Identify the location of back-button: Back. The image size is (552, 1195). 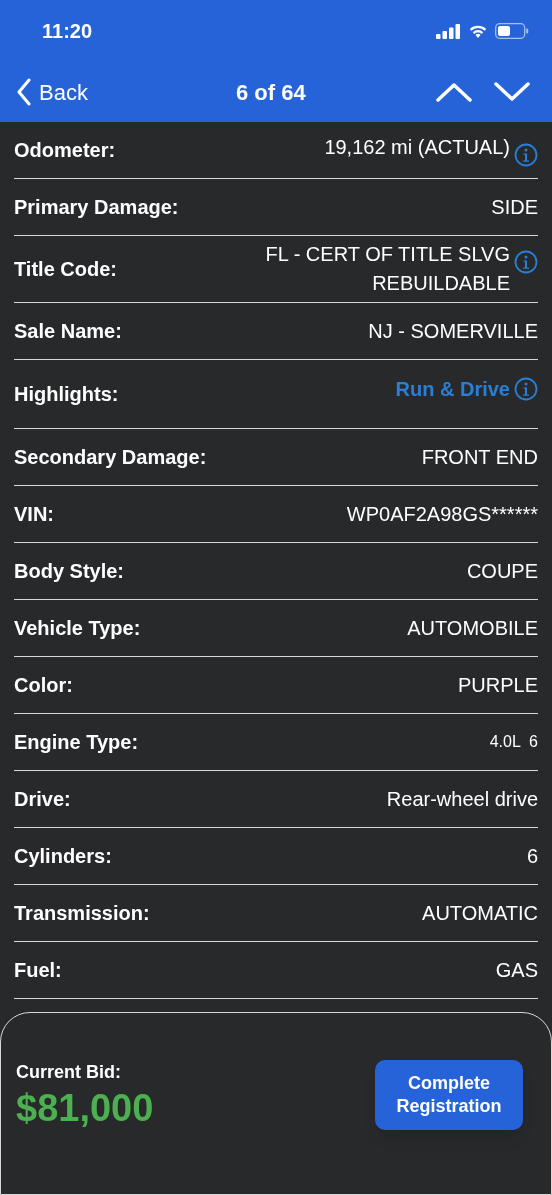
(52, 92).